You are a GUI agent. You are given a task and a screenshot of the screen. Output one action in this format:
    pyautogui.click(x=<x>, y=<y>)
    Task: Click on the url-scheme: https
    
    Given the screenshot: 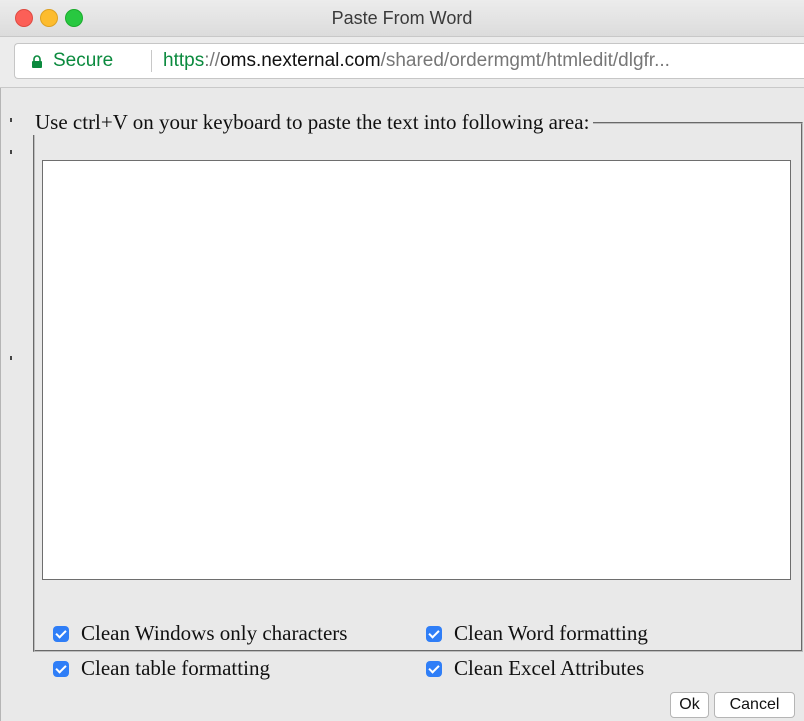 What is the action you would take?
    pyautogui.click(x=184, y=60)
    